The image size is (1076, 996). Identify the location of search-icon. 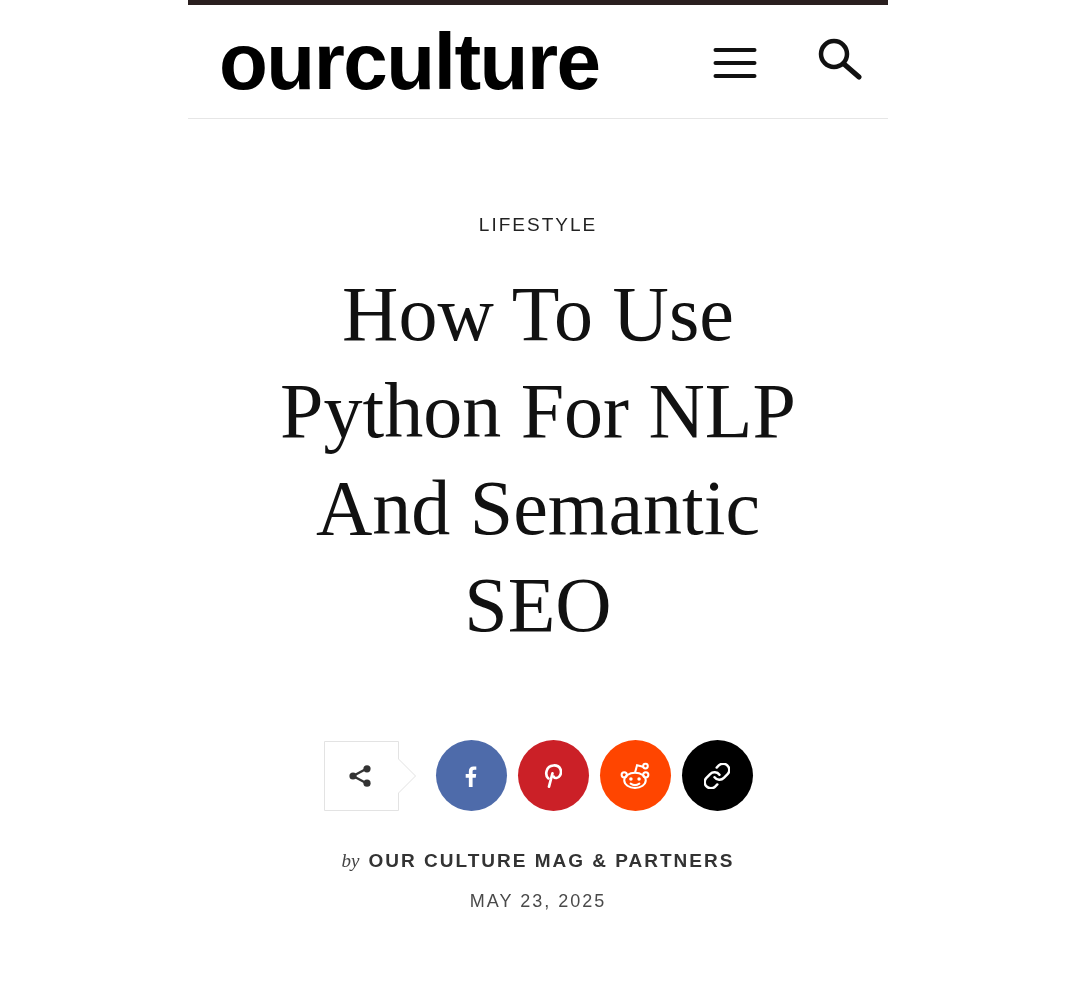
(840, 58).